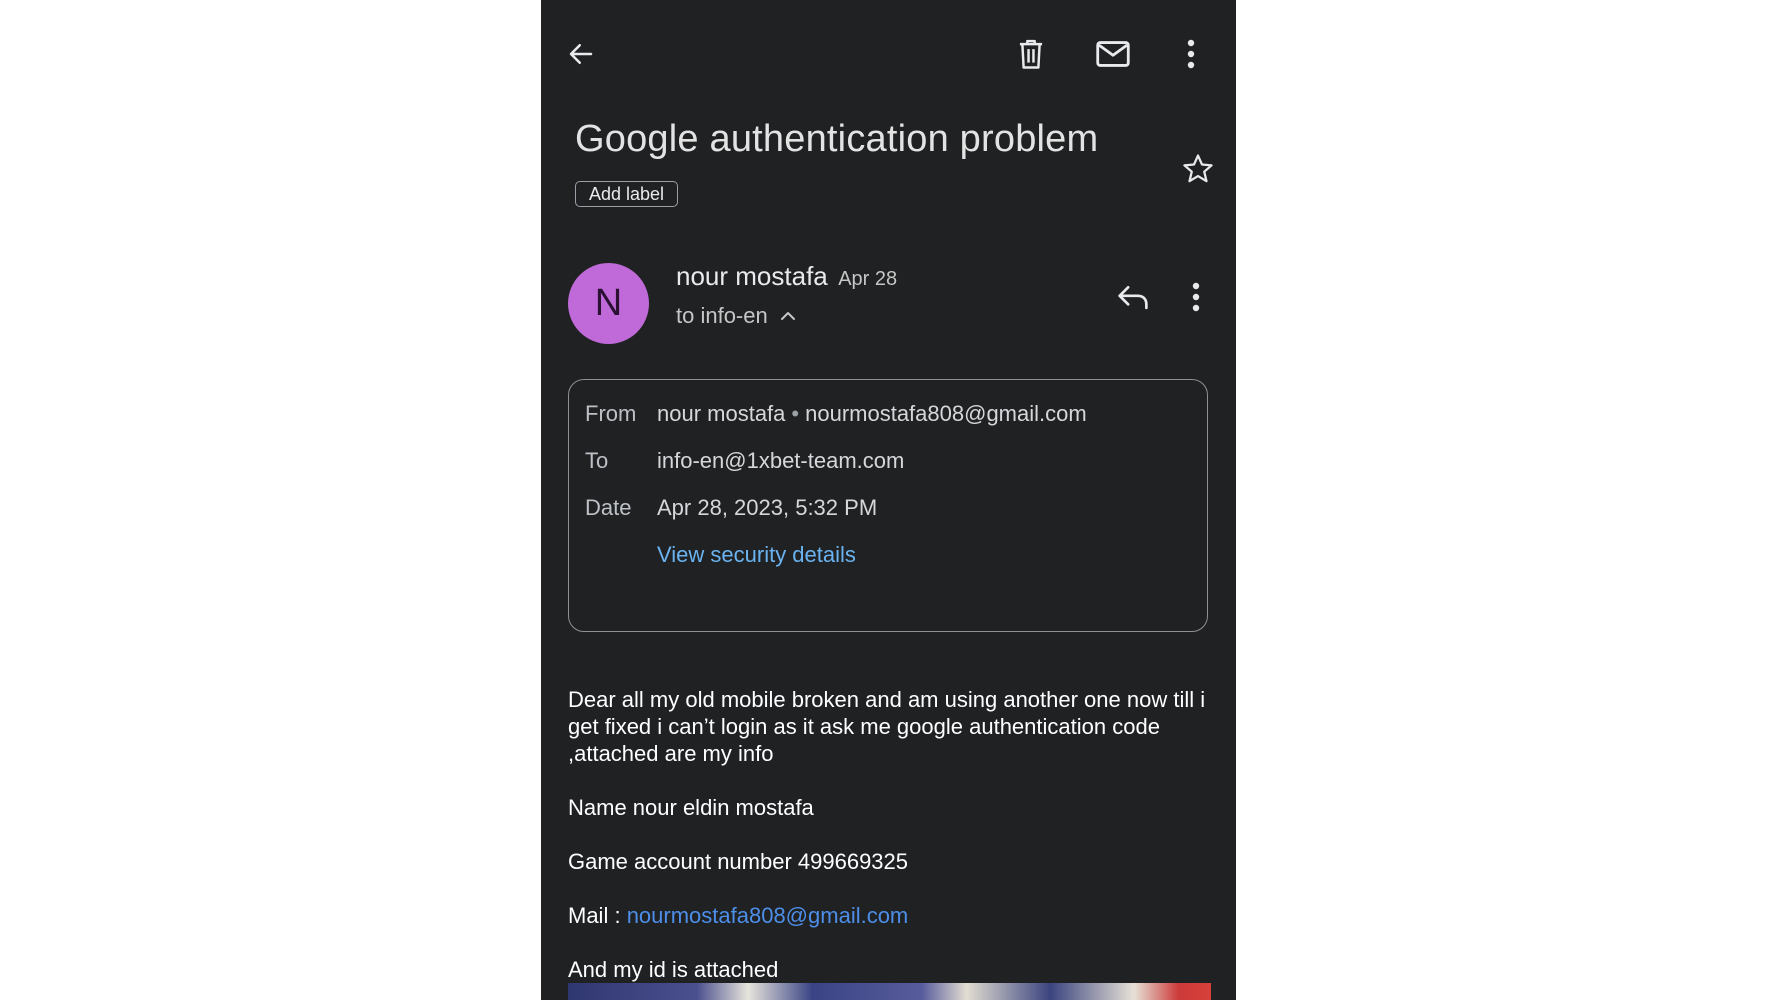 The height and width of the screenshot is (1000, 1778). I want to click on body-mail-line: Mail : nourmostafa808@gmail.com, so click(888, 915).